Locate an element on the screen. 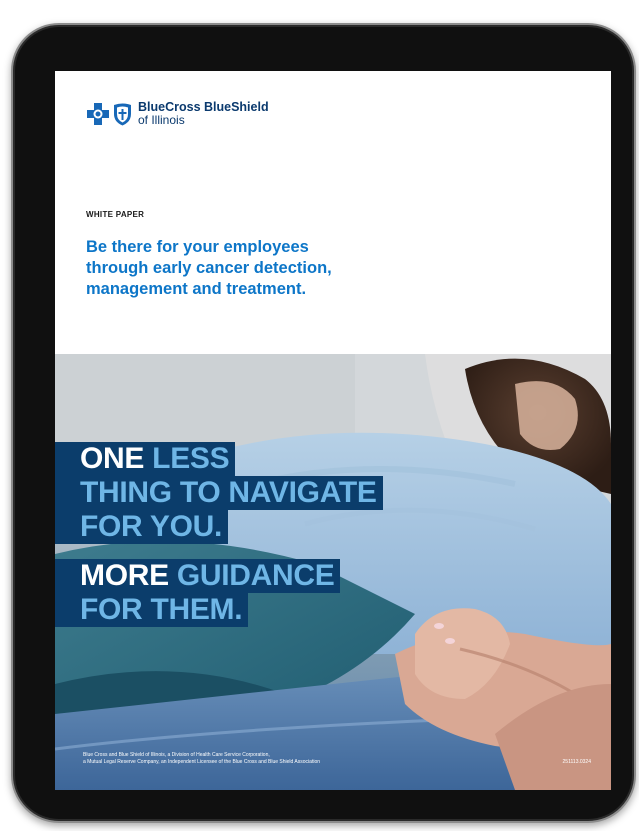  tagline-more: MORE is located at coordinates (124, 575).